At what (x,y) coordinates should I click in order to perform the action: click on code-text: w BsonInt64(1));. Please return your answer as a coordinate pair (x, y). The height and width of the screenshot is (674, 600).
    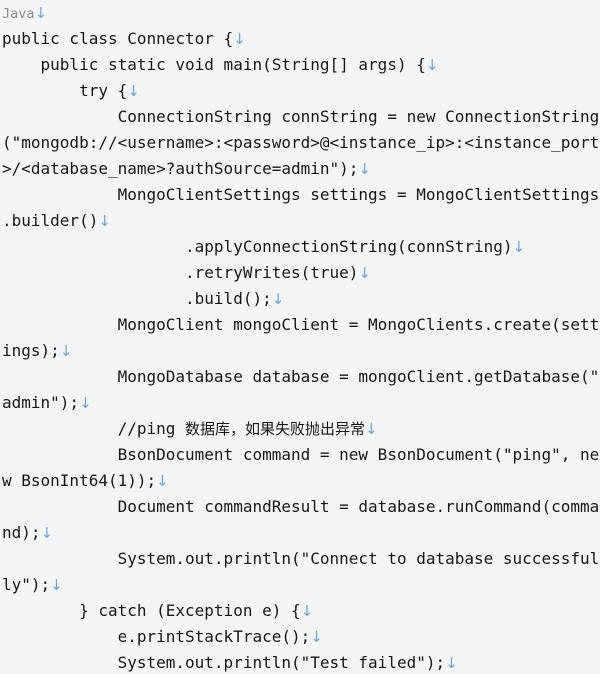
    Looking at the image, I should click on (79, 480).